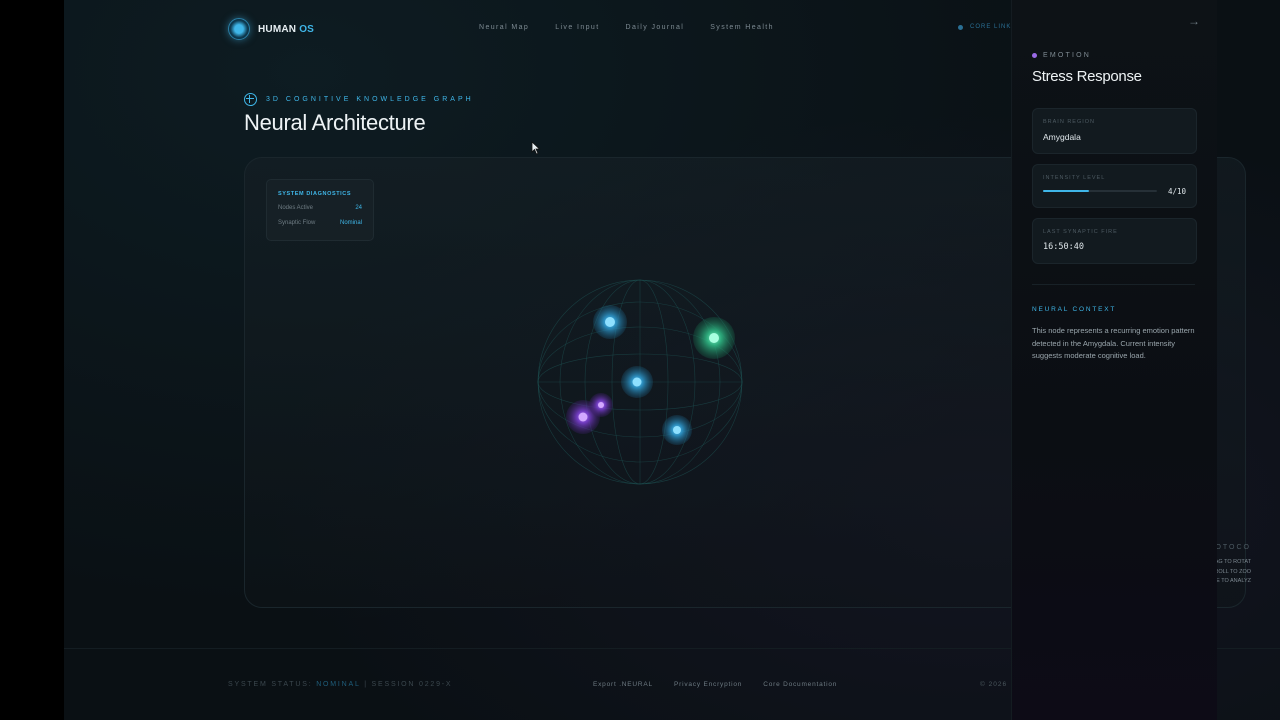 Image resolution: width=1280 pixels, height=720 pixels. Describe the element at coordinates (742, 27) in the screenshot. I see `nav-system-health: System Health` at that location.